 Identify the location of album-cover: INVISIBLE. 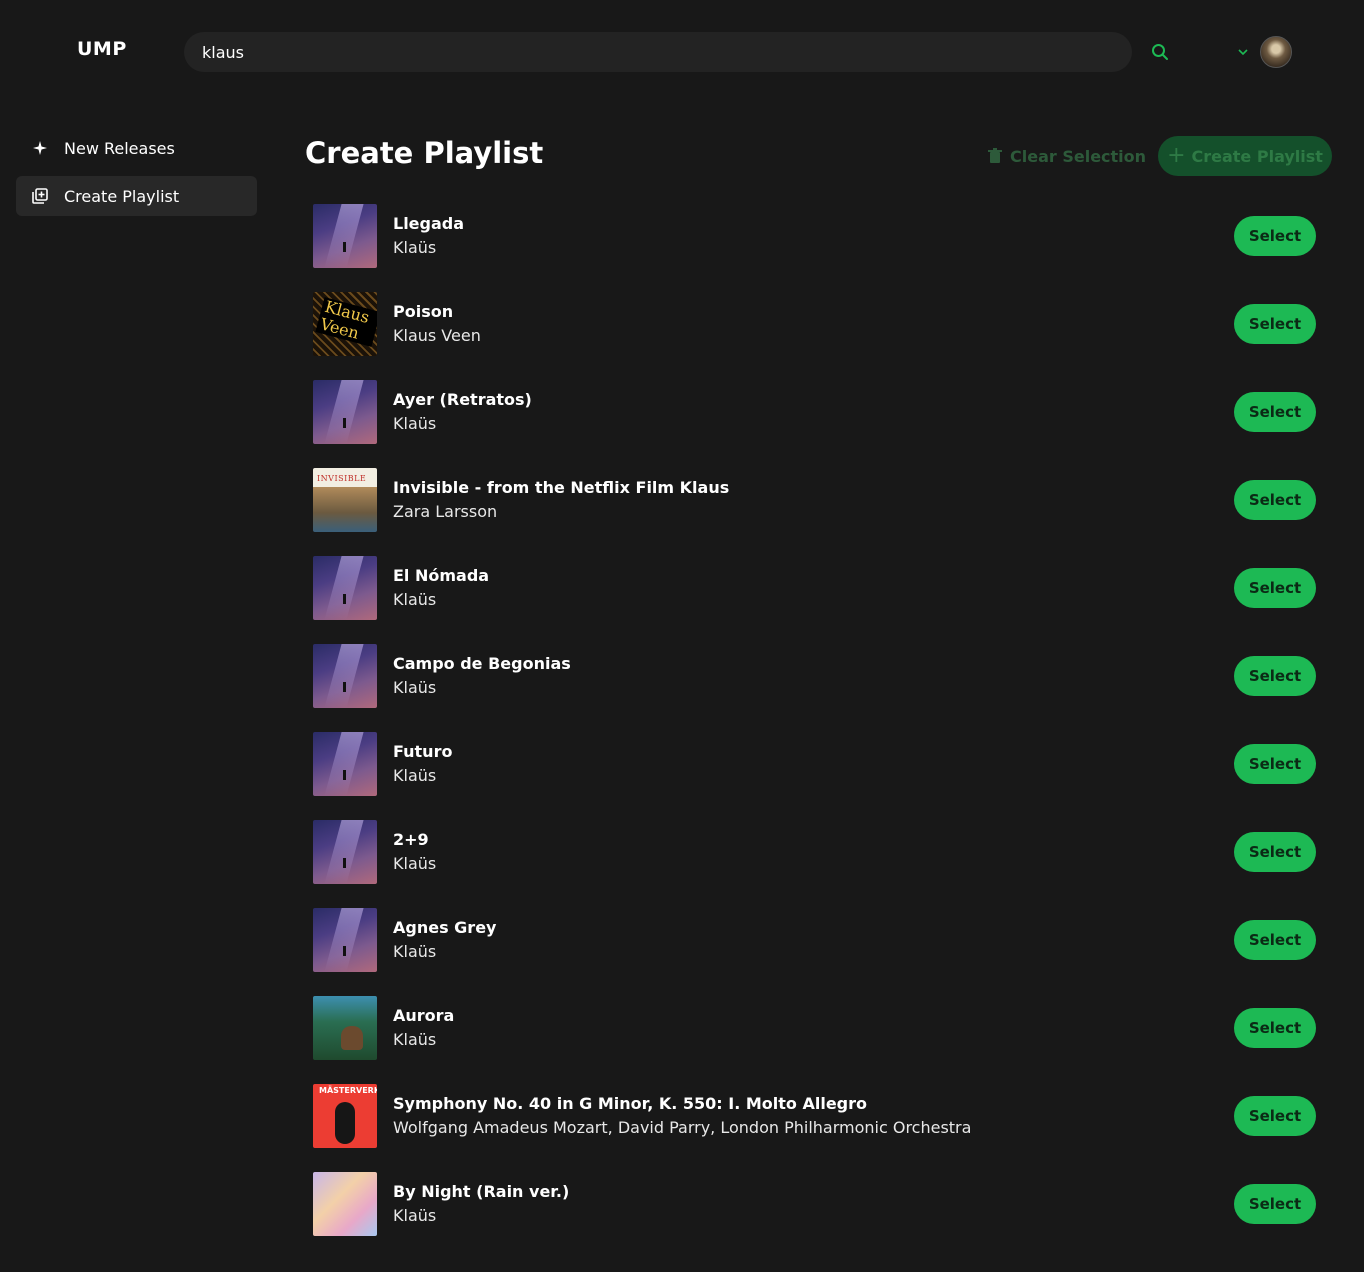
(345, 500).